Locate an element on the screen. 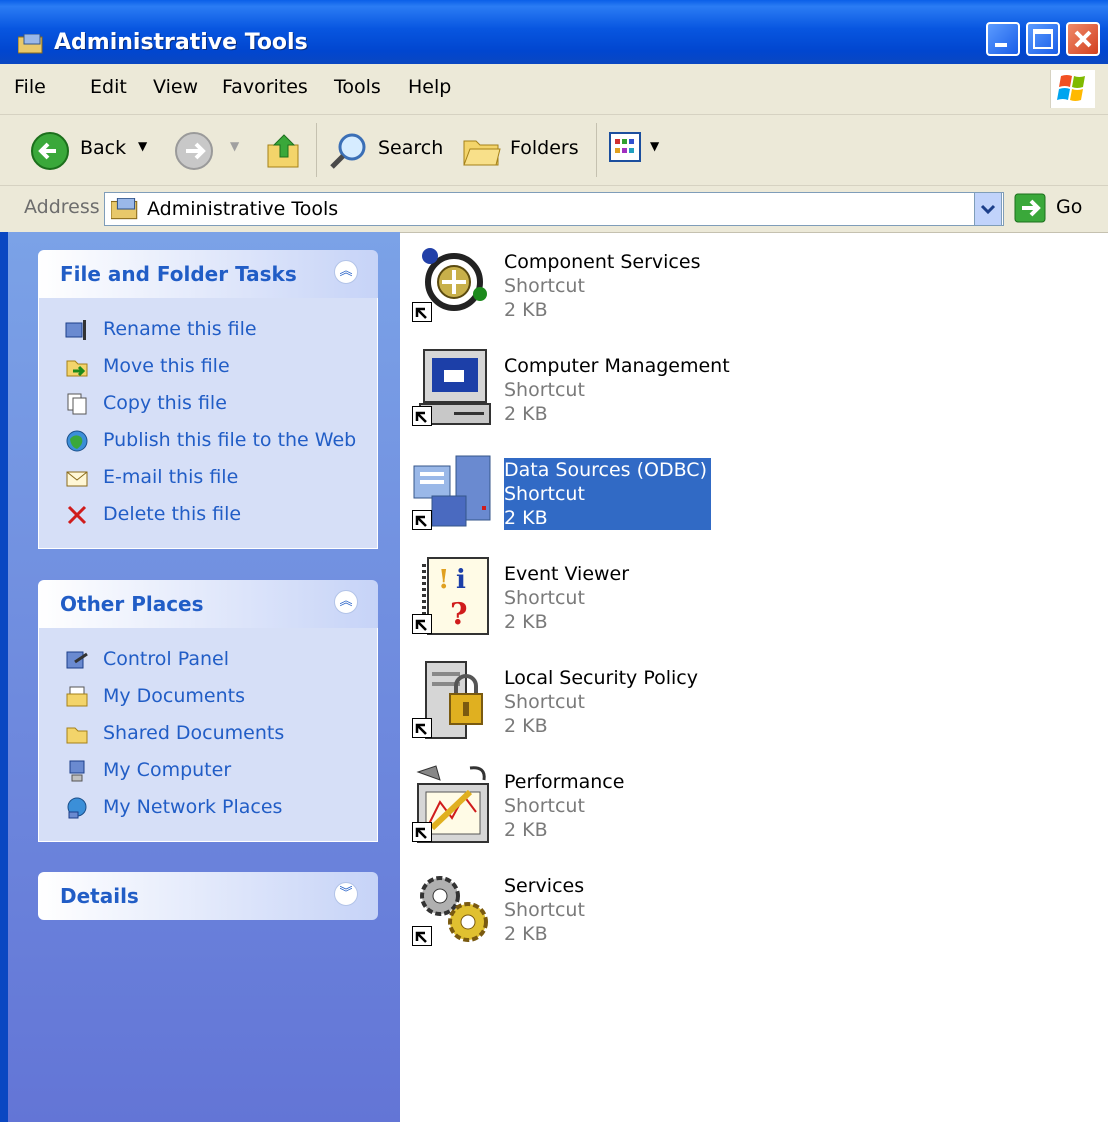  up-folder-icon is located at coordinates (284, 151).